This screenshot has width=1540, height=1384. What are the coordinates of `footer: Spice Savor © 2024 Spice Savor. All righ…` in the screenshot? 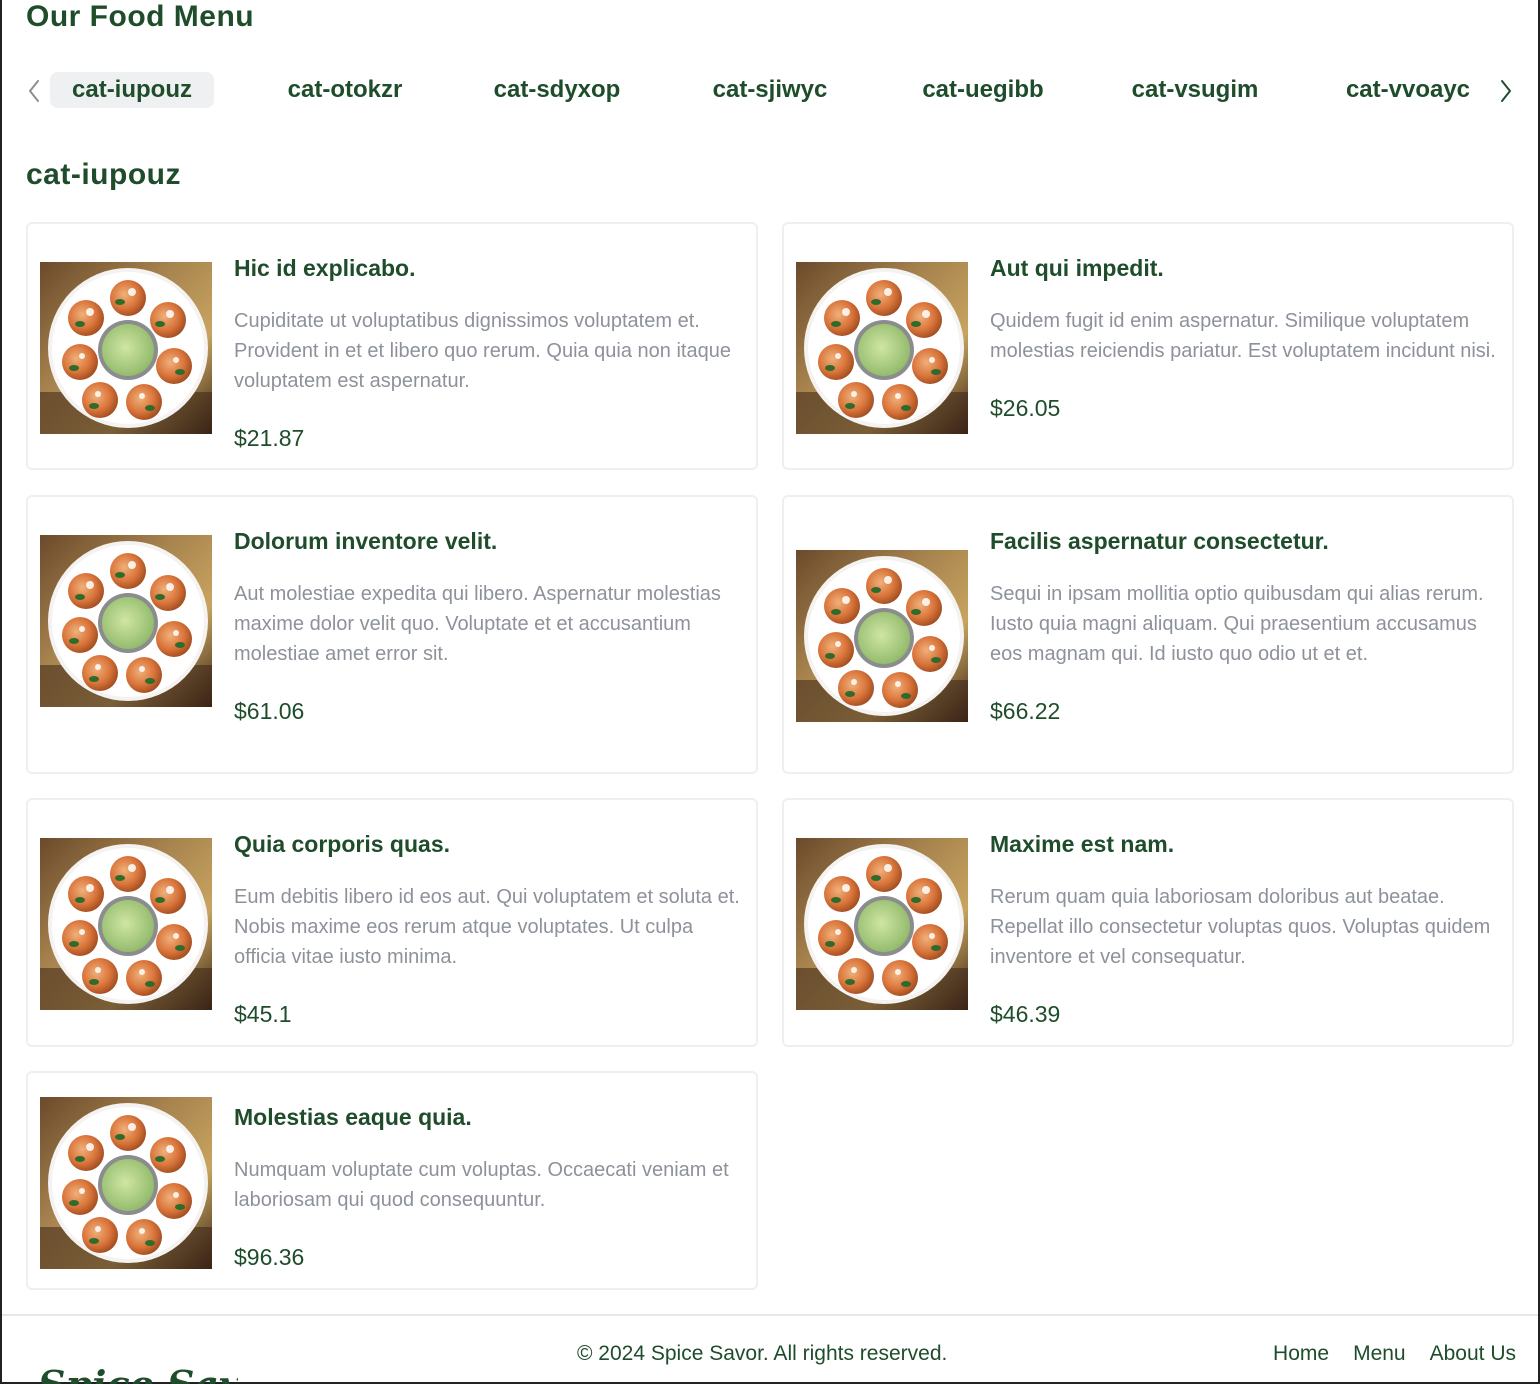 It's located at (770, 1349).